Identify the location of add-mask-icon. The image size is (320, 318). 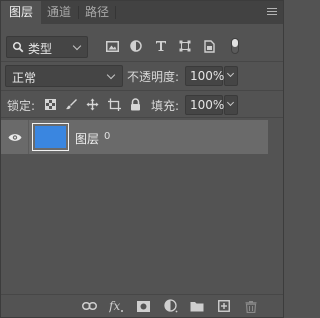
(143, 306).